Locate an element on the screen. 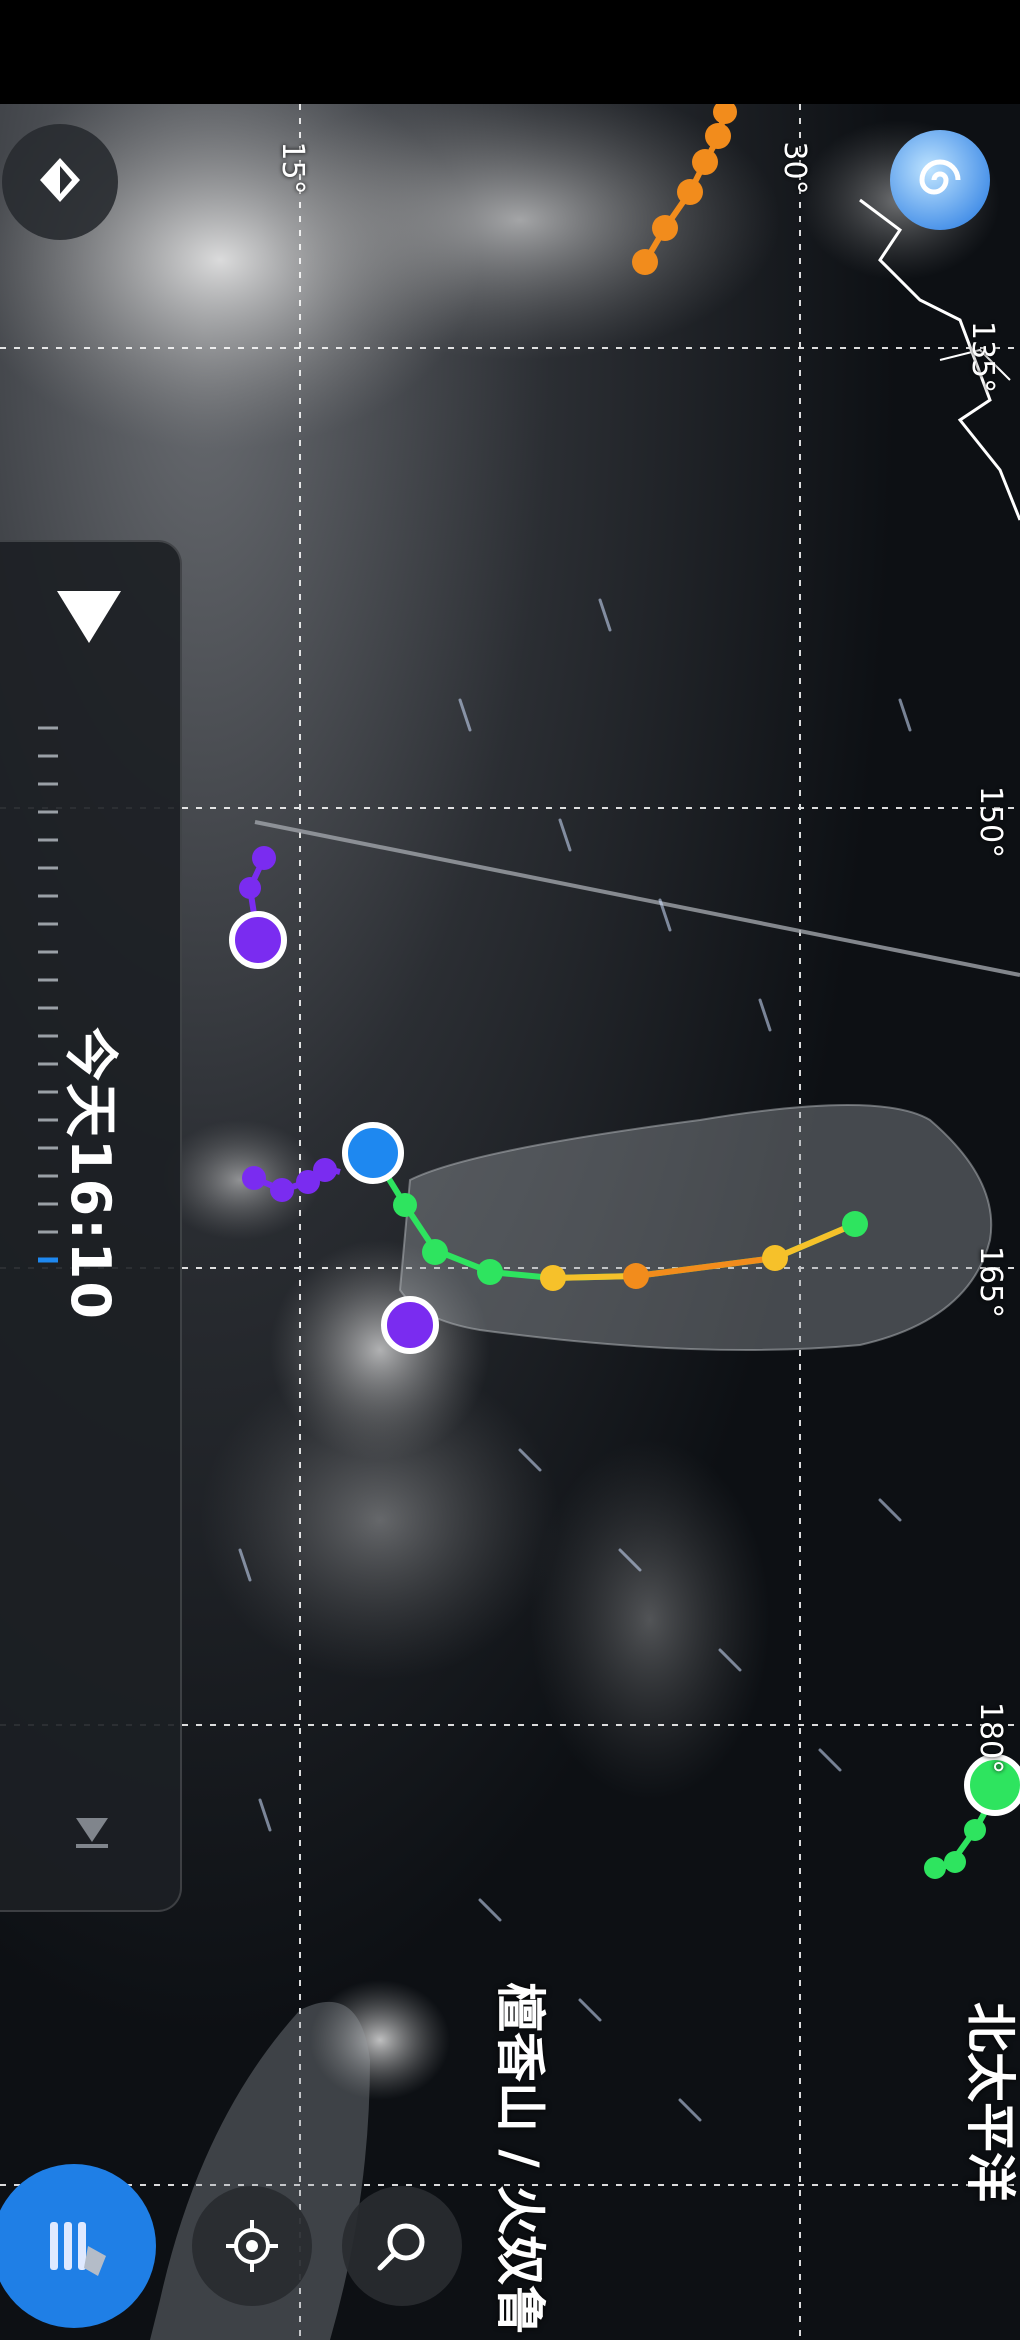 Image resolution: width=1020 pixels, height=2340 pixels. latitude-label-15: 15° is located at coordinates (292, 168).